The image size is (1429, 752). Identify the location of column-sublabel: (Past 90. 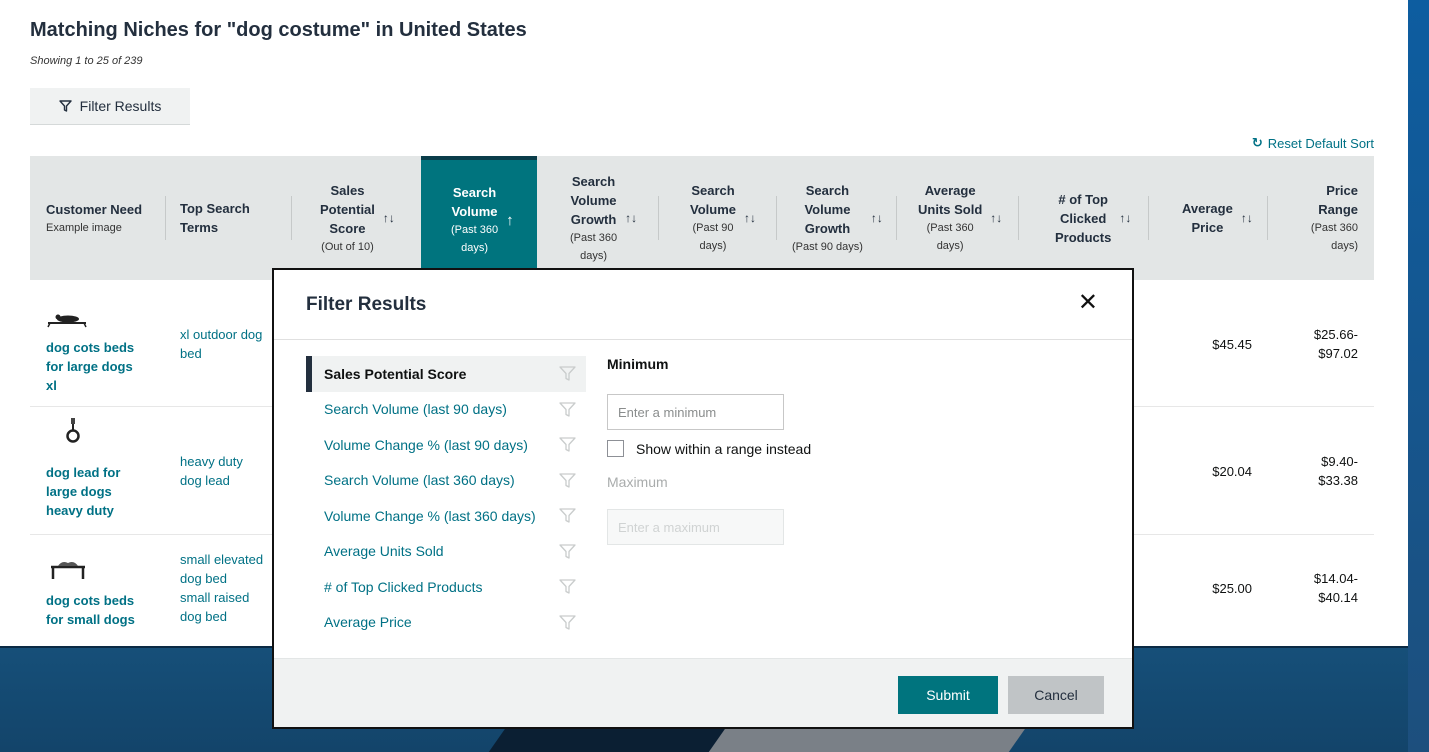
(713, 228).